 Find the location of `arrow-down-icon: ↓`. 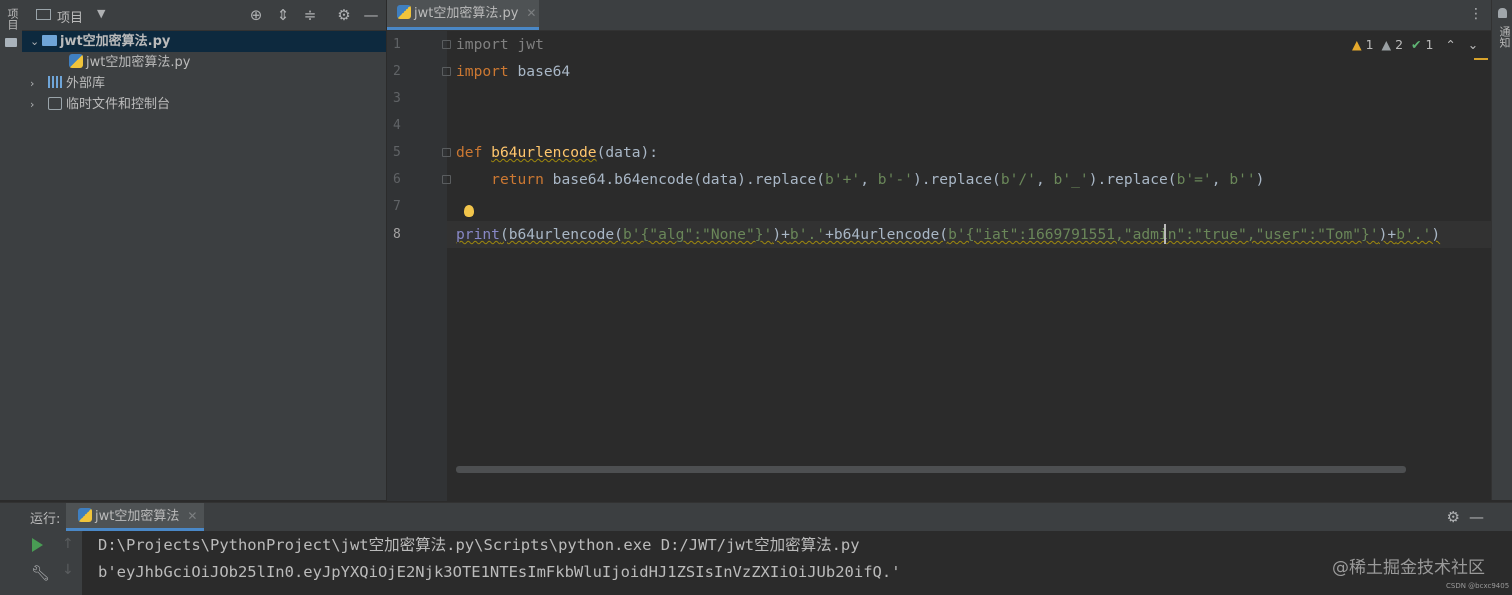

arrow-down-icon: ↓ is located at coordinates (68, 570).